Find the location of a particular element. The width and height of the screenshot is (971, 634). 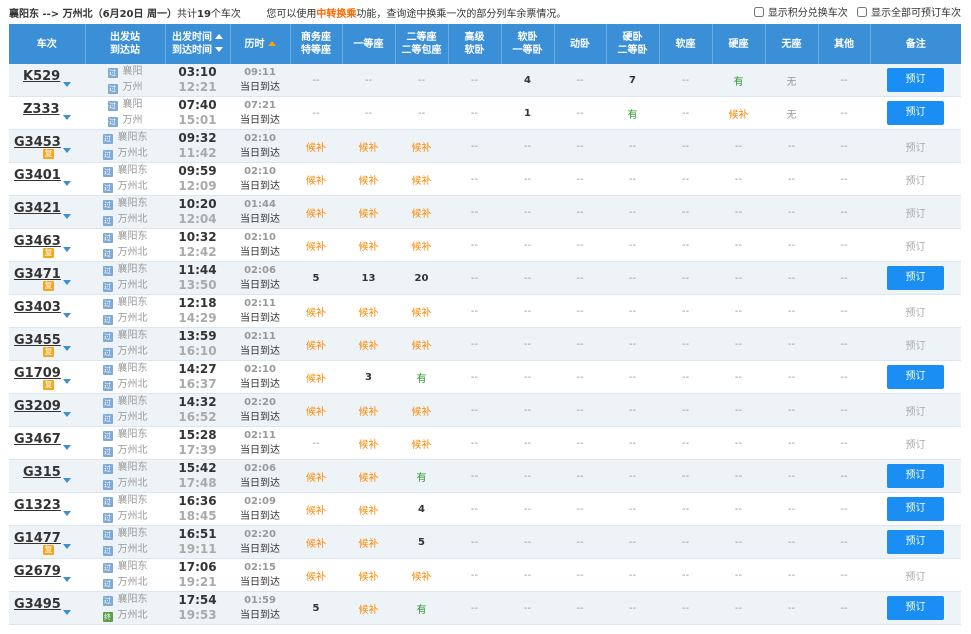

train-number-link: G3401 is located at coordinates (37, 175).